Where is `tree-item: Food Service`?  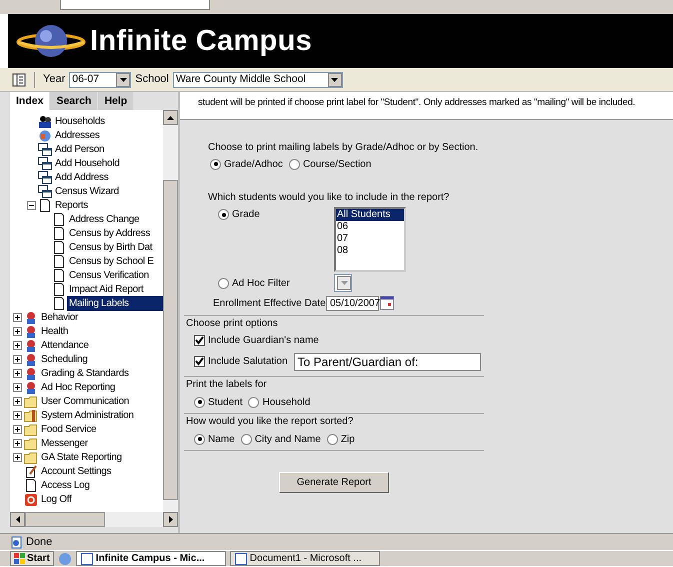
tree-item: Food Service is located at coordinates (68, 429).